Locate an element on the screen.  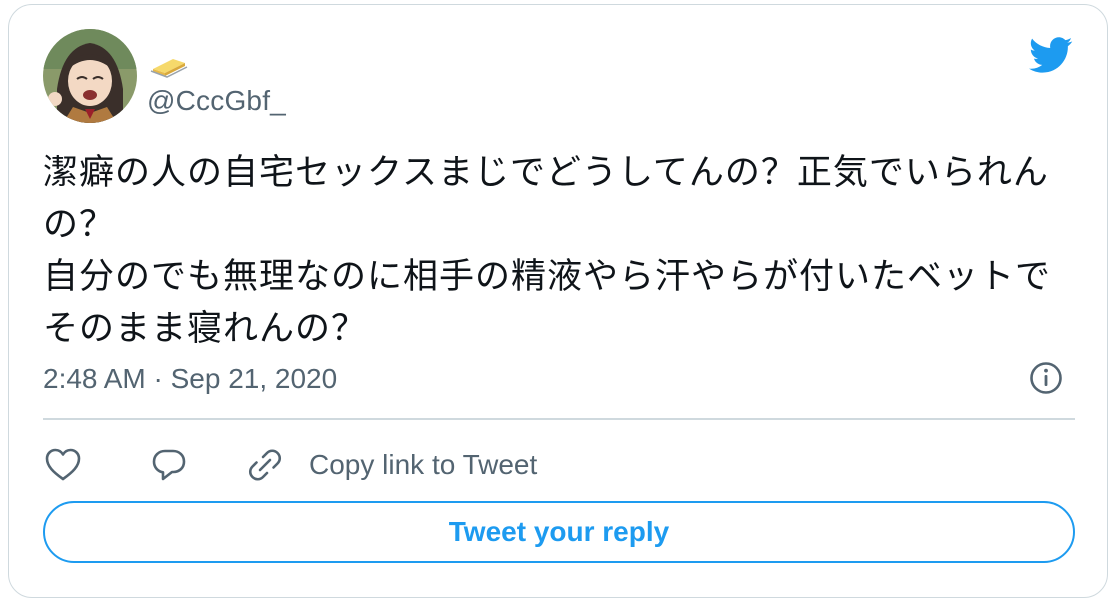
reply-button is located at coordinates (169, 465).